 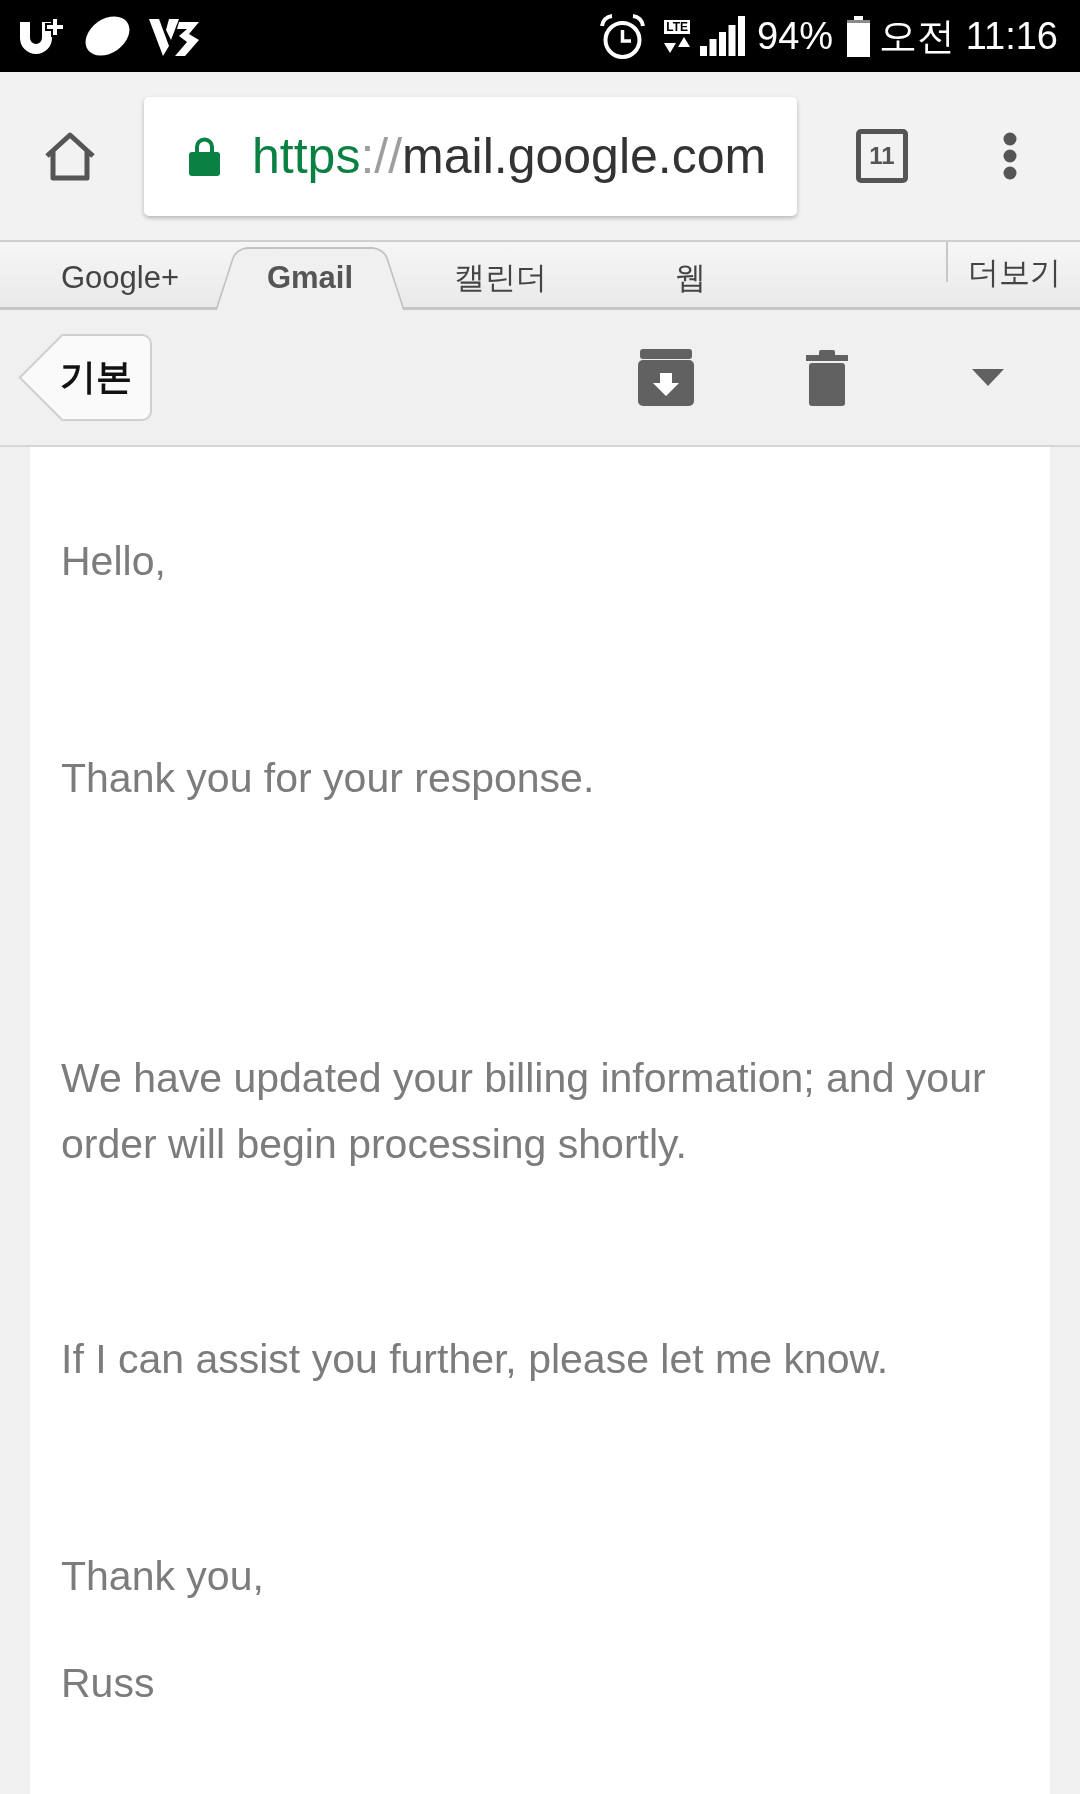 I want to click on email-paragraph: Russ, so click(x=108, y=1683).